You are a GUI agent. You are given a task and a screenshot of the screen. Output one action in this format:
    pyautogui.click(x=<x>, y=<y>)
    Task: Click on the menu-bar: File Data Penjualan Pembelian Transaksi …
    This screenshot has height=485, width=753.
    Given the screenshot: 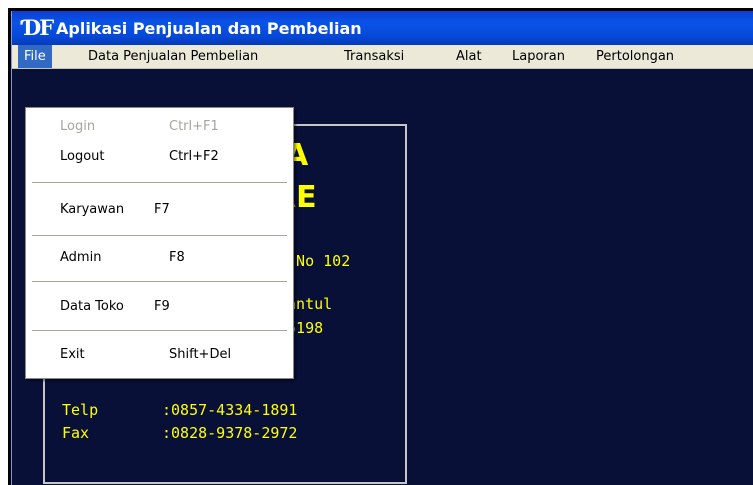 What is the action you would take?
    pyautogui.click(x=382, y=57)
    